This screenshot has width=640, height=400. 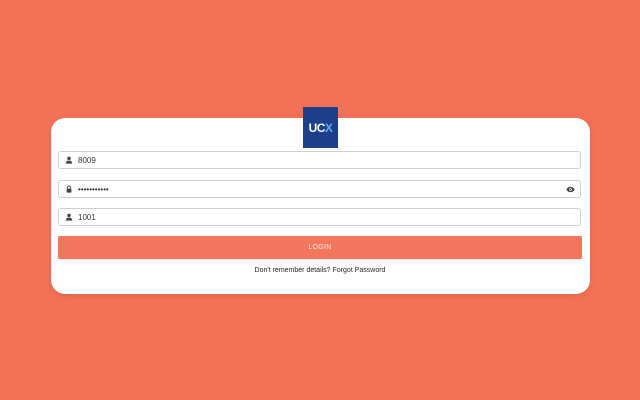 I want to click on ucx-logo: UCX, so click(x=320, y=127).